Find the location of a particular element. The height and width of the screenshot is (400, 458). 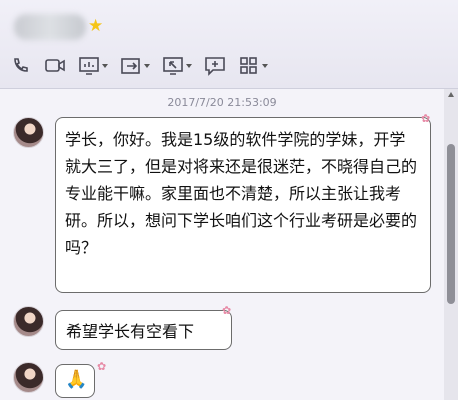

star-icon: ★ is located at coordinates (95, 26).